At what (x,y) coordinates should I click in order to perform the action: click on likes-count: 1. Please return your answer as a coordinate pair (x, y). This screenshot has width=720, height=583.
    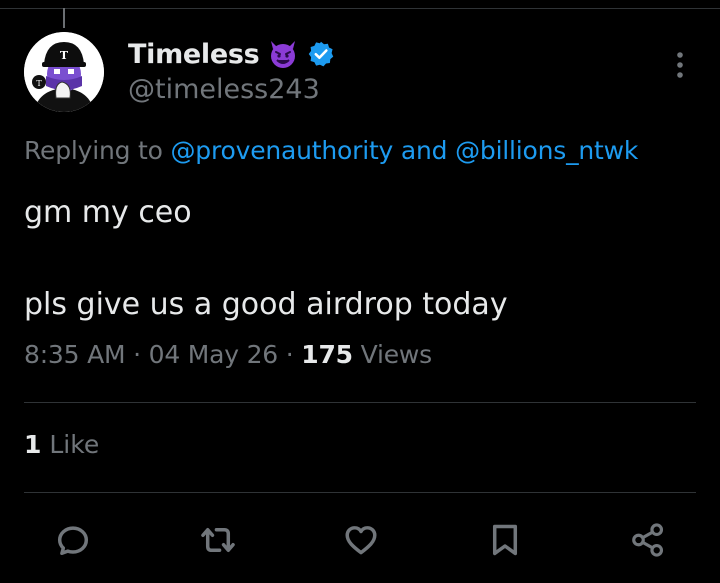
    Looking at the image, I should click on (33, 444).